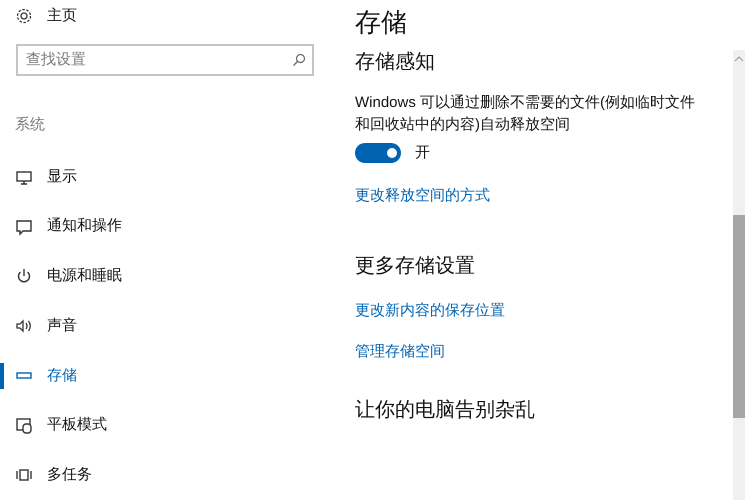 The width and height of the screenshot is (750, 500). What do you see at coordinates (165, 16) in the screenshot?
I see `home-link: 主页` at bounding box center [165, 16].